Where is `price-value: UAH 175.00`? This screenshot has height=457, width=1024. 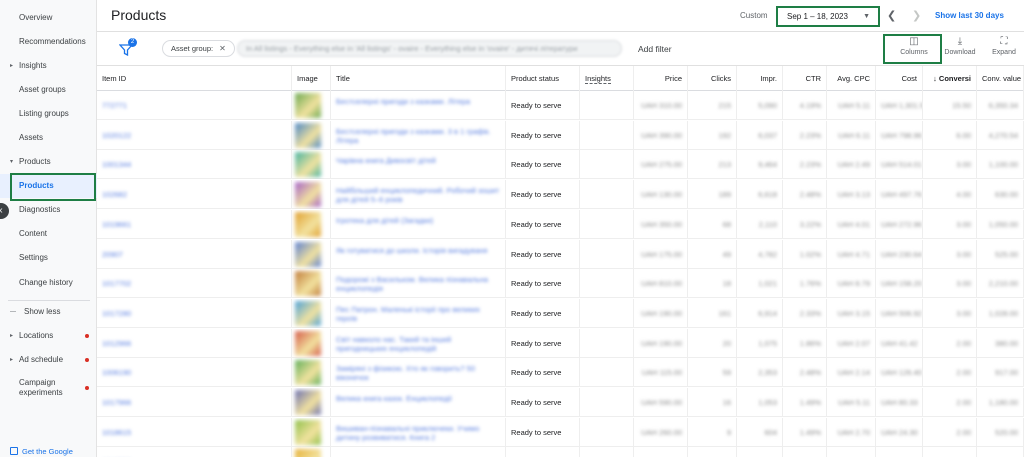
price-value: UAH 175.00 is located at coordinates (661, 254).